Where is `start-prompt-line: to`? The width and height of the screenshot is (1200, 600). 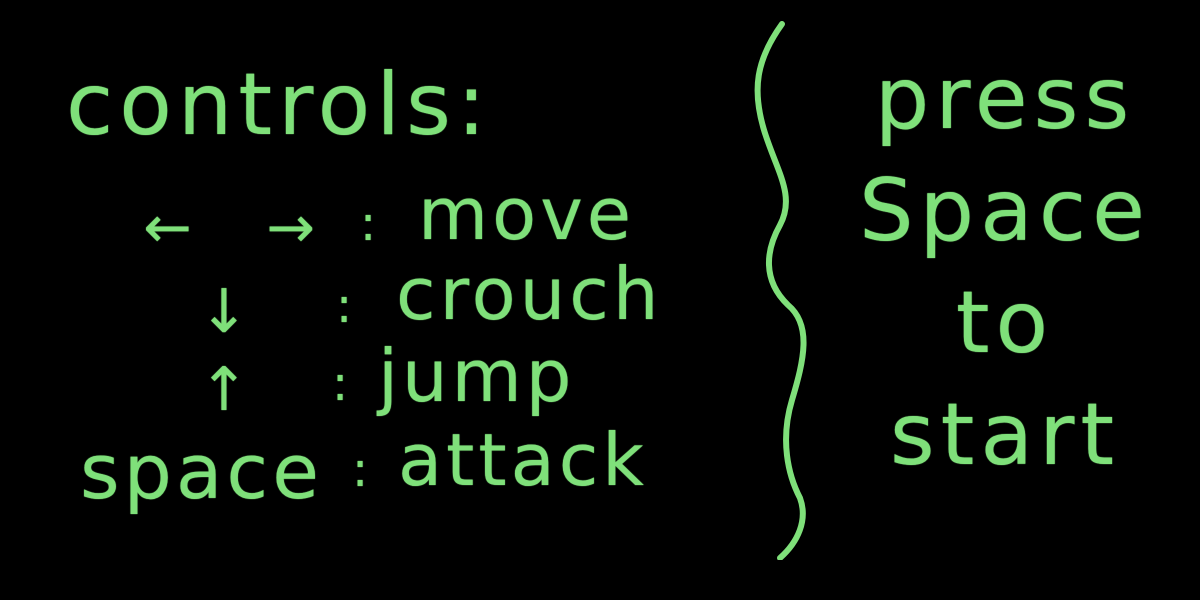
start-prompt-line: to is located at coordinates (1005, 323).